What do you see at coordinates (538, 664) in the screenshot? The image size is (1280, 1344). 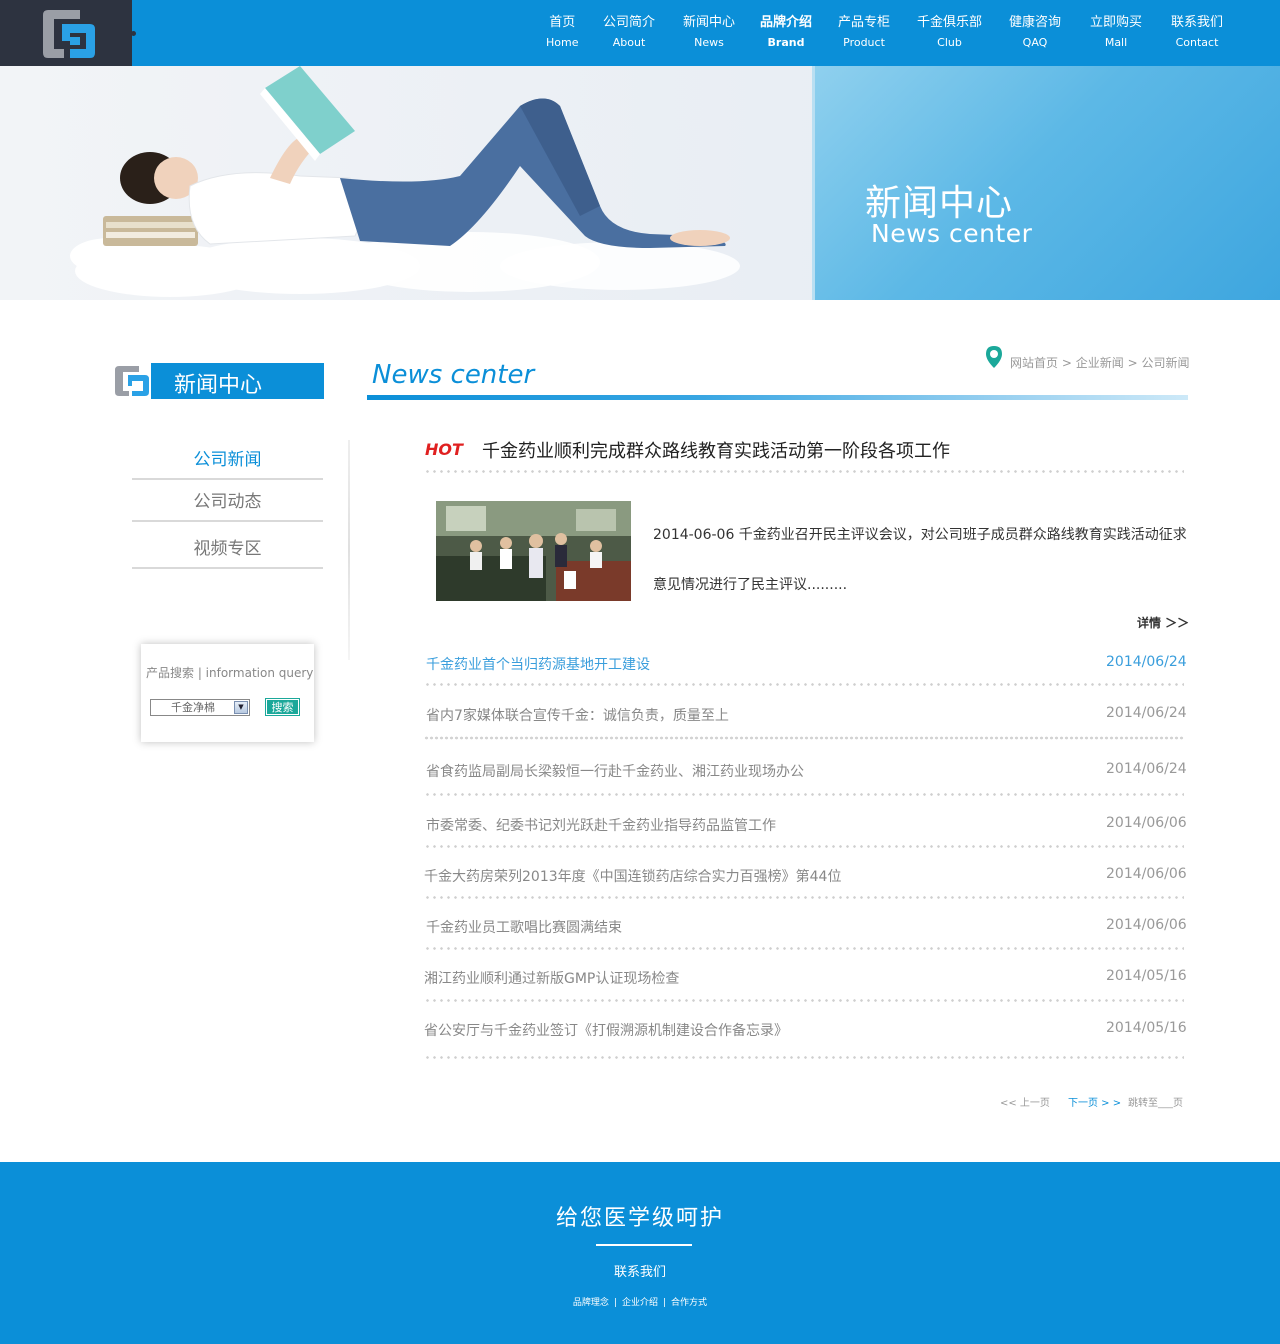 I see `news-item-title: 千金药业首个当归药源基地开工建设` at bounding box center [538, 664].